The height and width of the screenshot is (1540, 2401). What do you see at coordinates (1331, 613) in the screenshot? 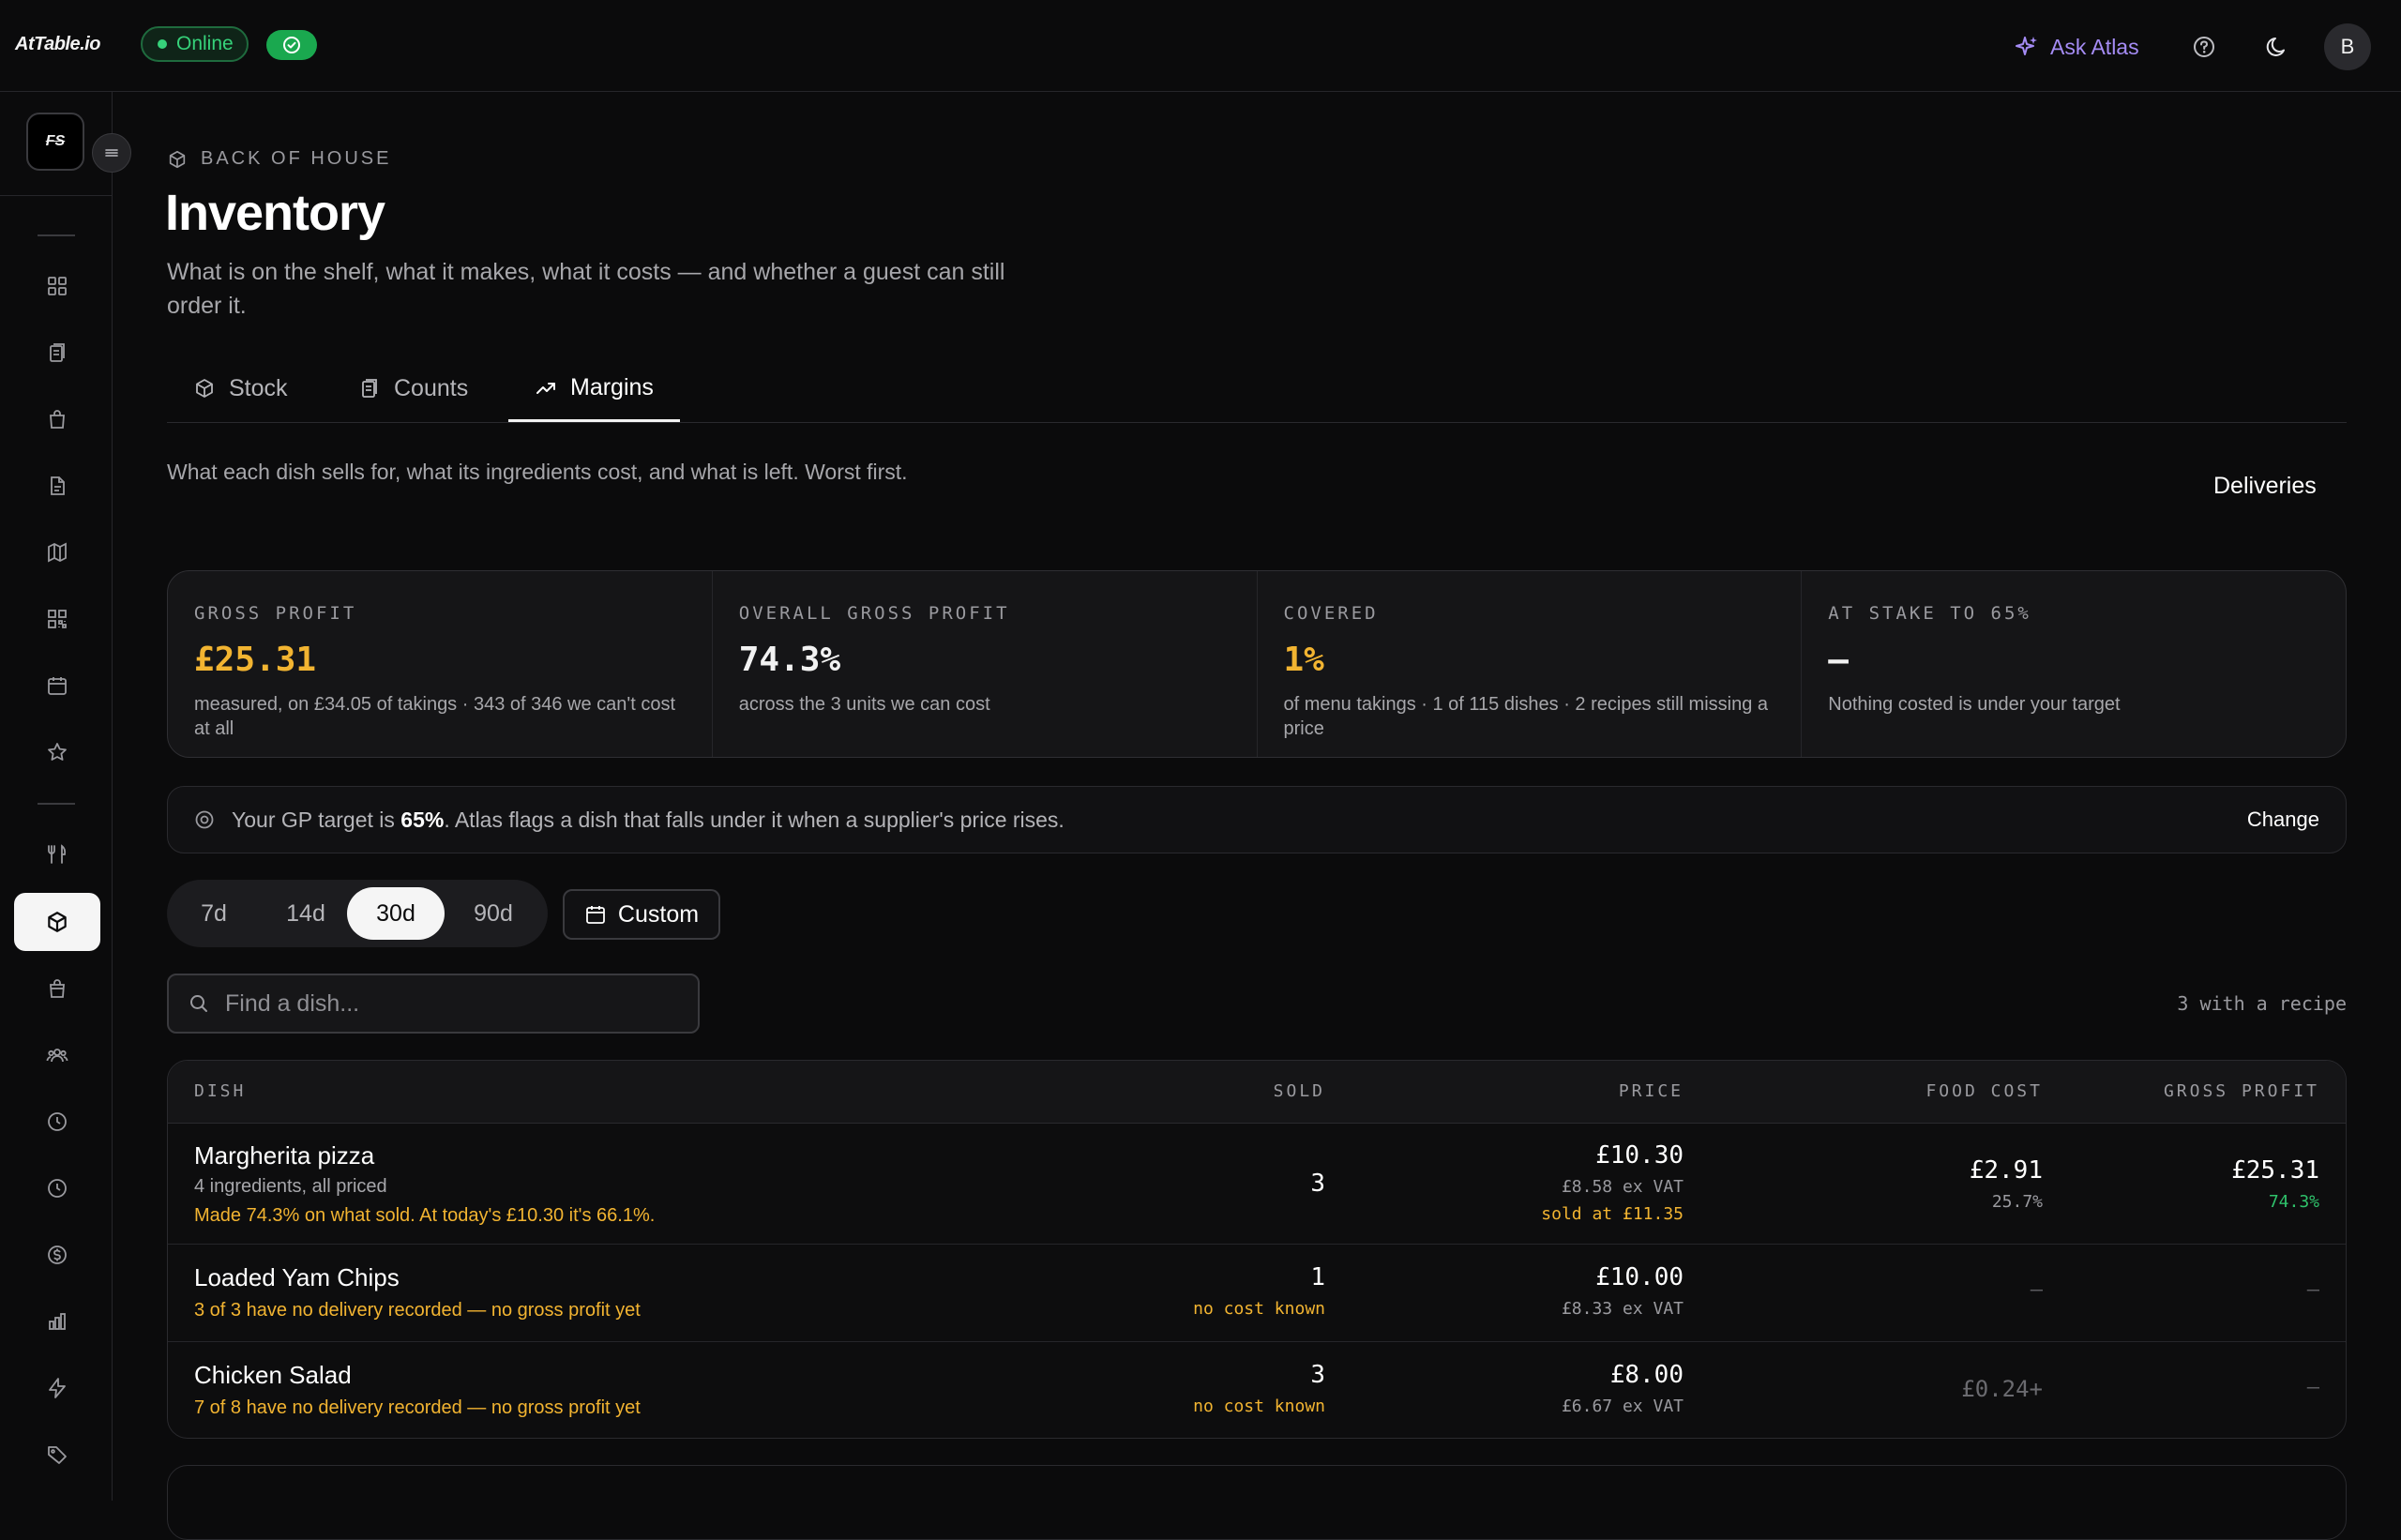
I see `stat-label: COVERED` at bounding box center [1331, 613].